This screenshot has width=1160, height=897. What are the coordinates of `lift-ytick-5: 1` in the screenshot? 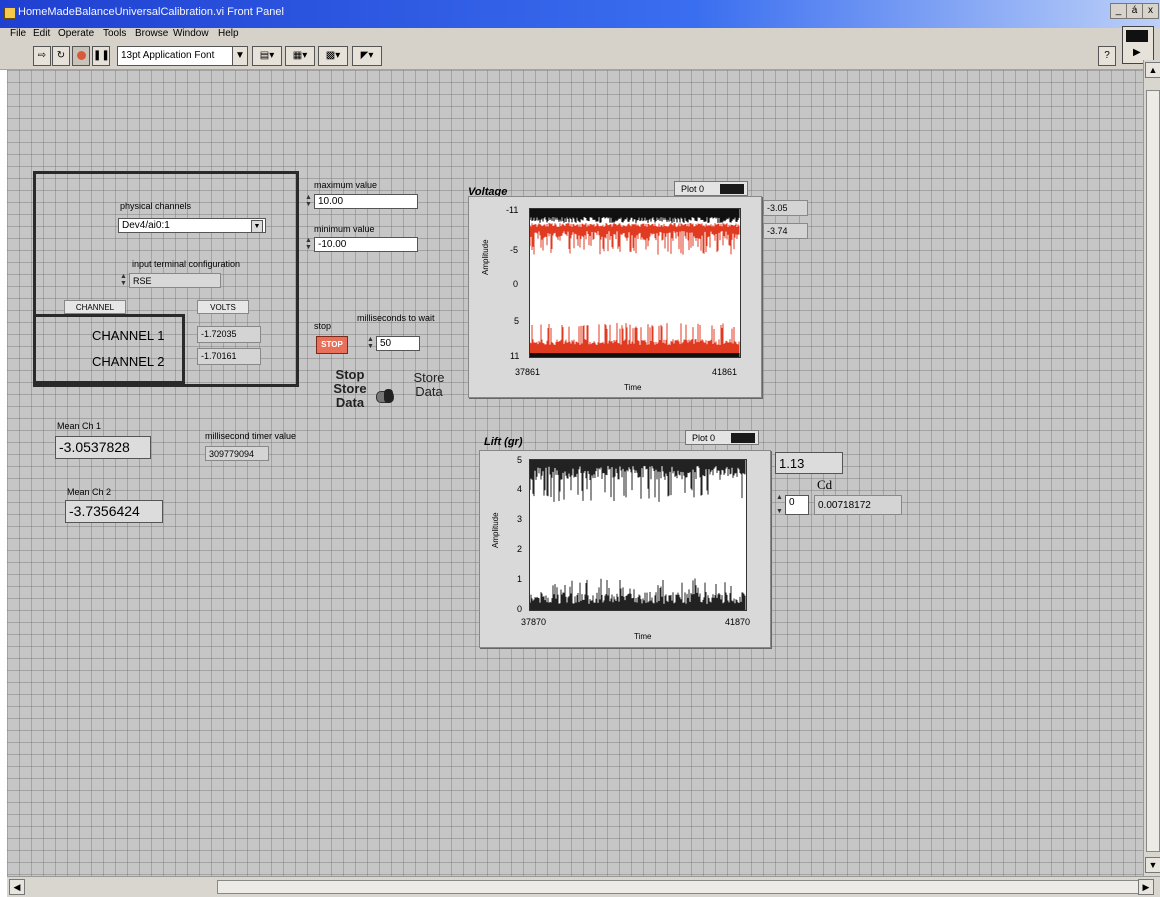 It's located at (520, 579).